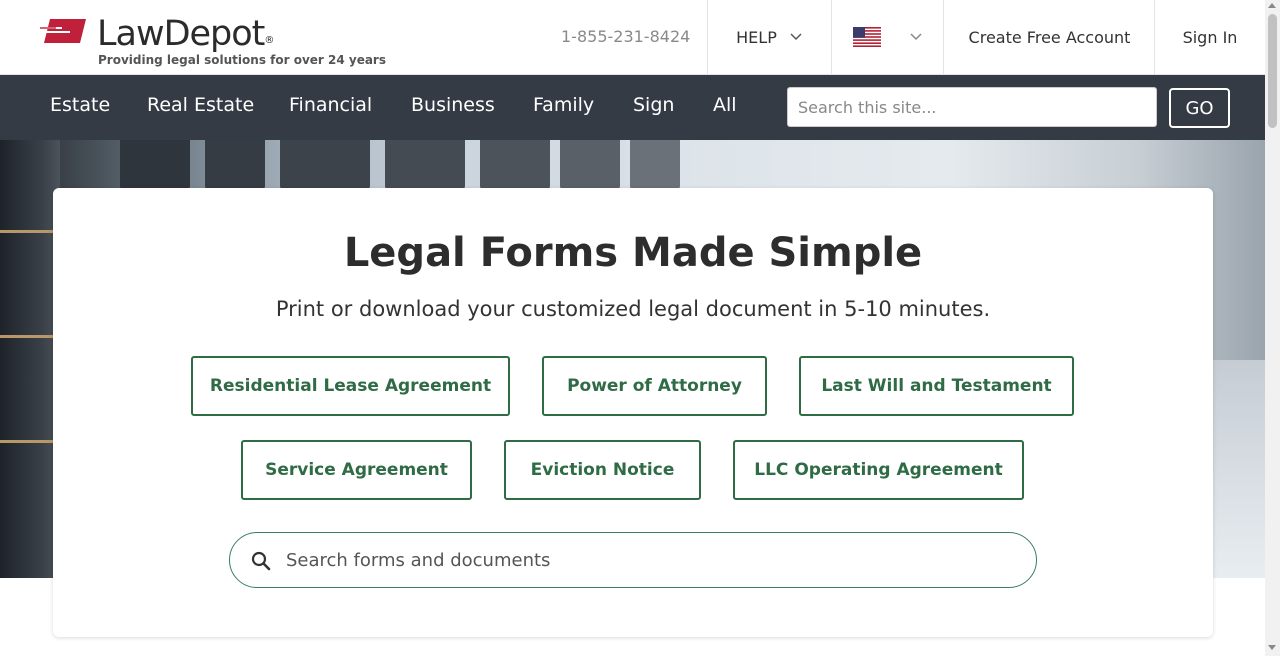 The width and height of the screenshot is (1280, 656). I want to click on phone-number: 1-855-231-8424, so click(625, 36).